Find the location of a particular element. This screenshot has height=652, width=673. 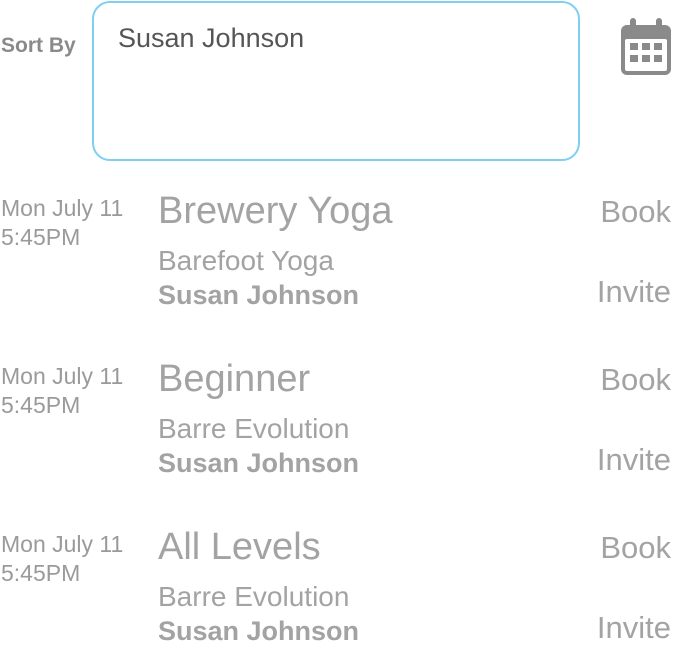

session-title: All Levels is located at coordinates (239, 547).